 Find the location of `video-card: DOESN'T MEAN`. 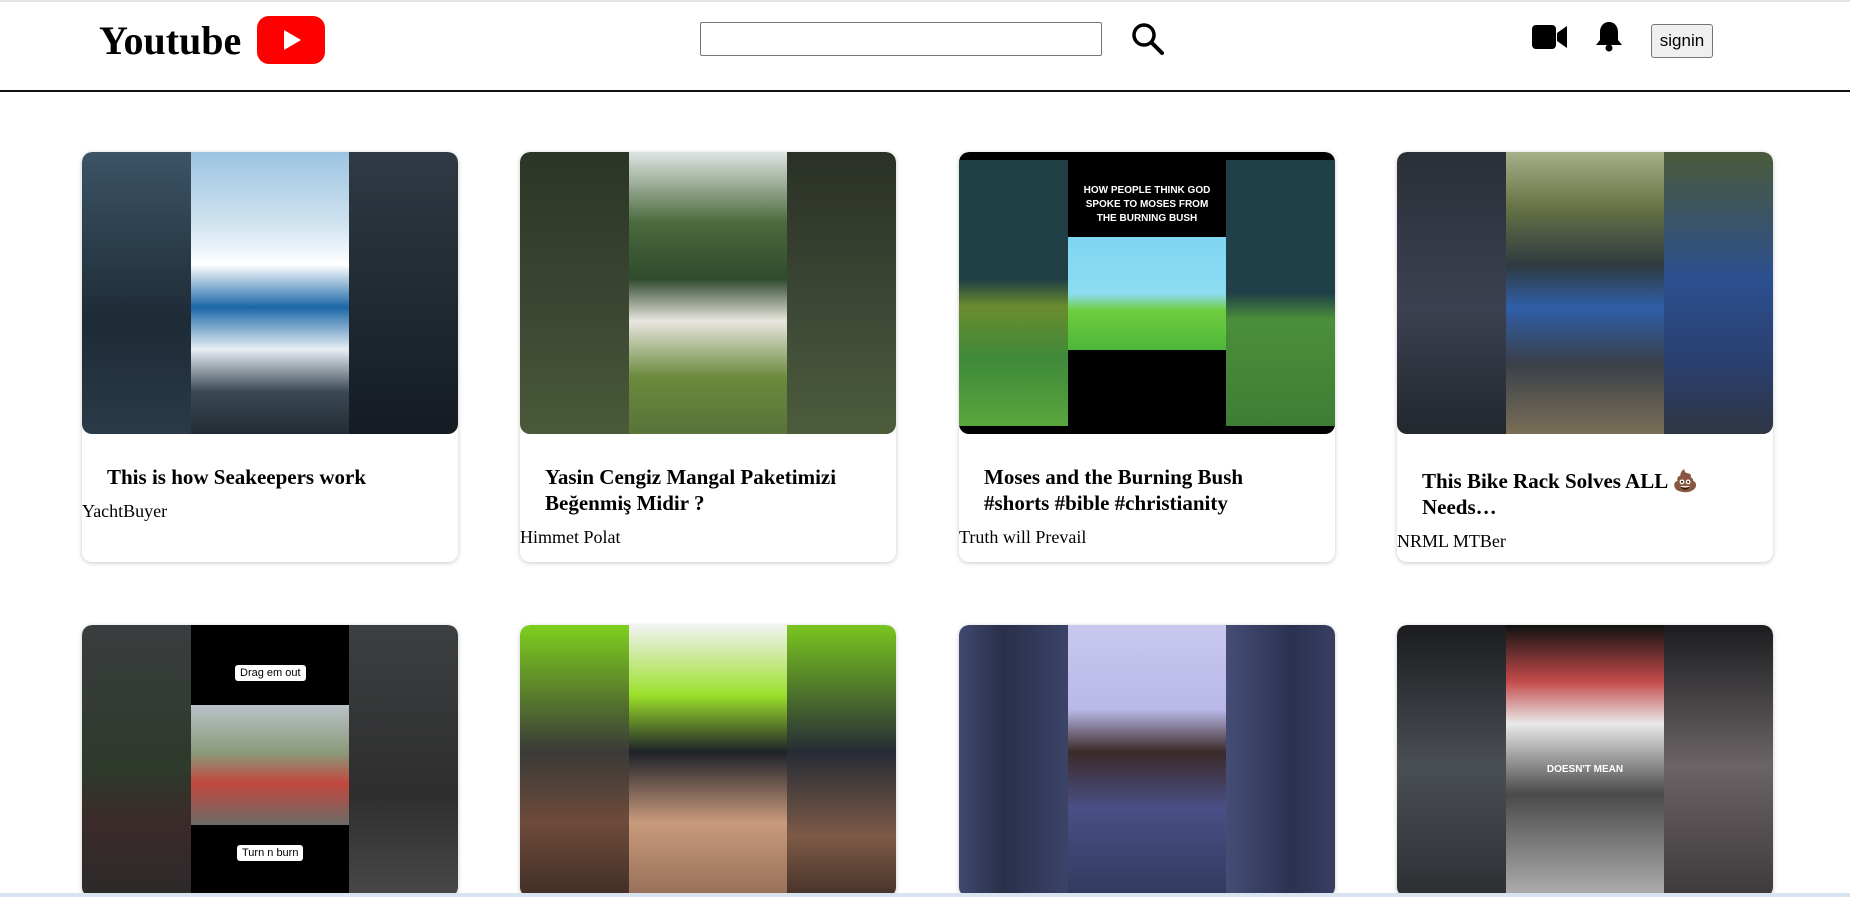

video-card: DOESN'T MEAN is located at coordinates (1585, 761).